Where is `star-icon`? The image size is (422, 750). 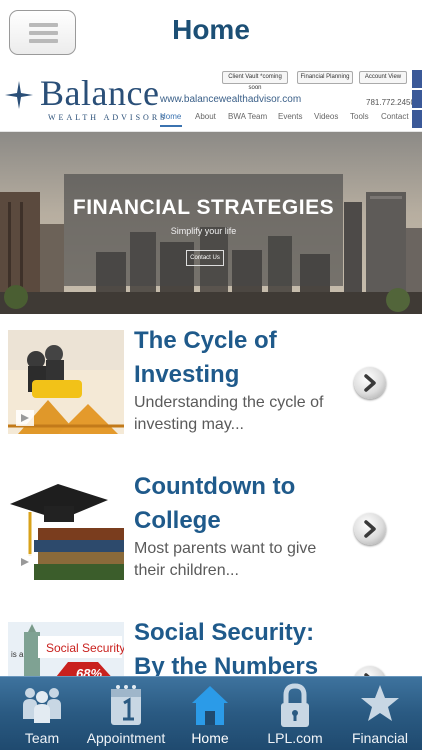
star-icon is located at coordinates (380, 703).